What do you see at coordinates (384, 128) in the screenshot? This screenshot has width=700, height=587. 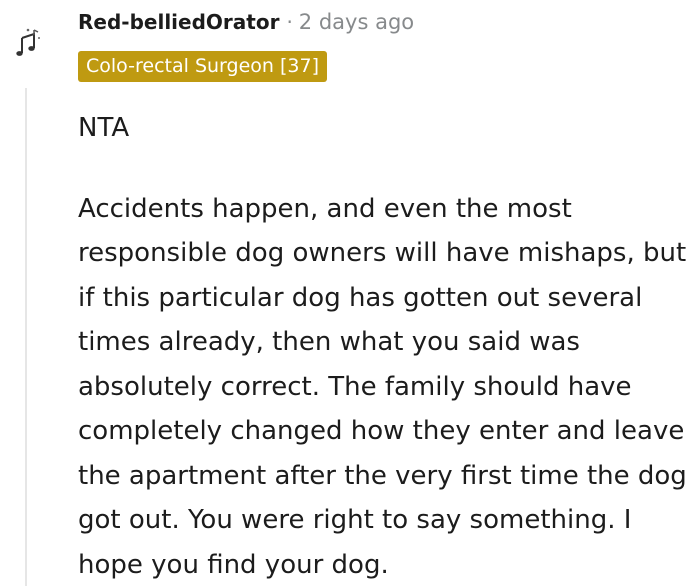 I see `comment-paragraph: NTA` at bounding box center [384, 128].